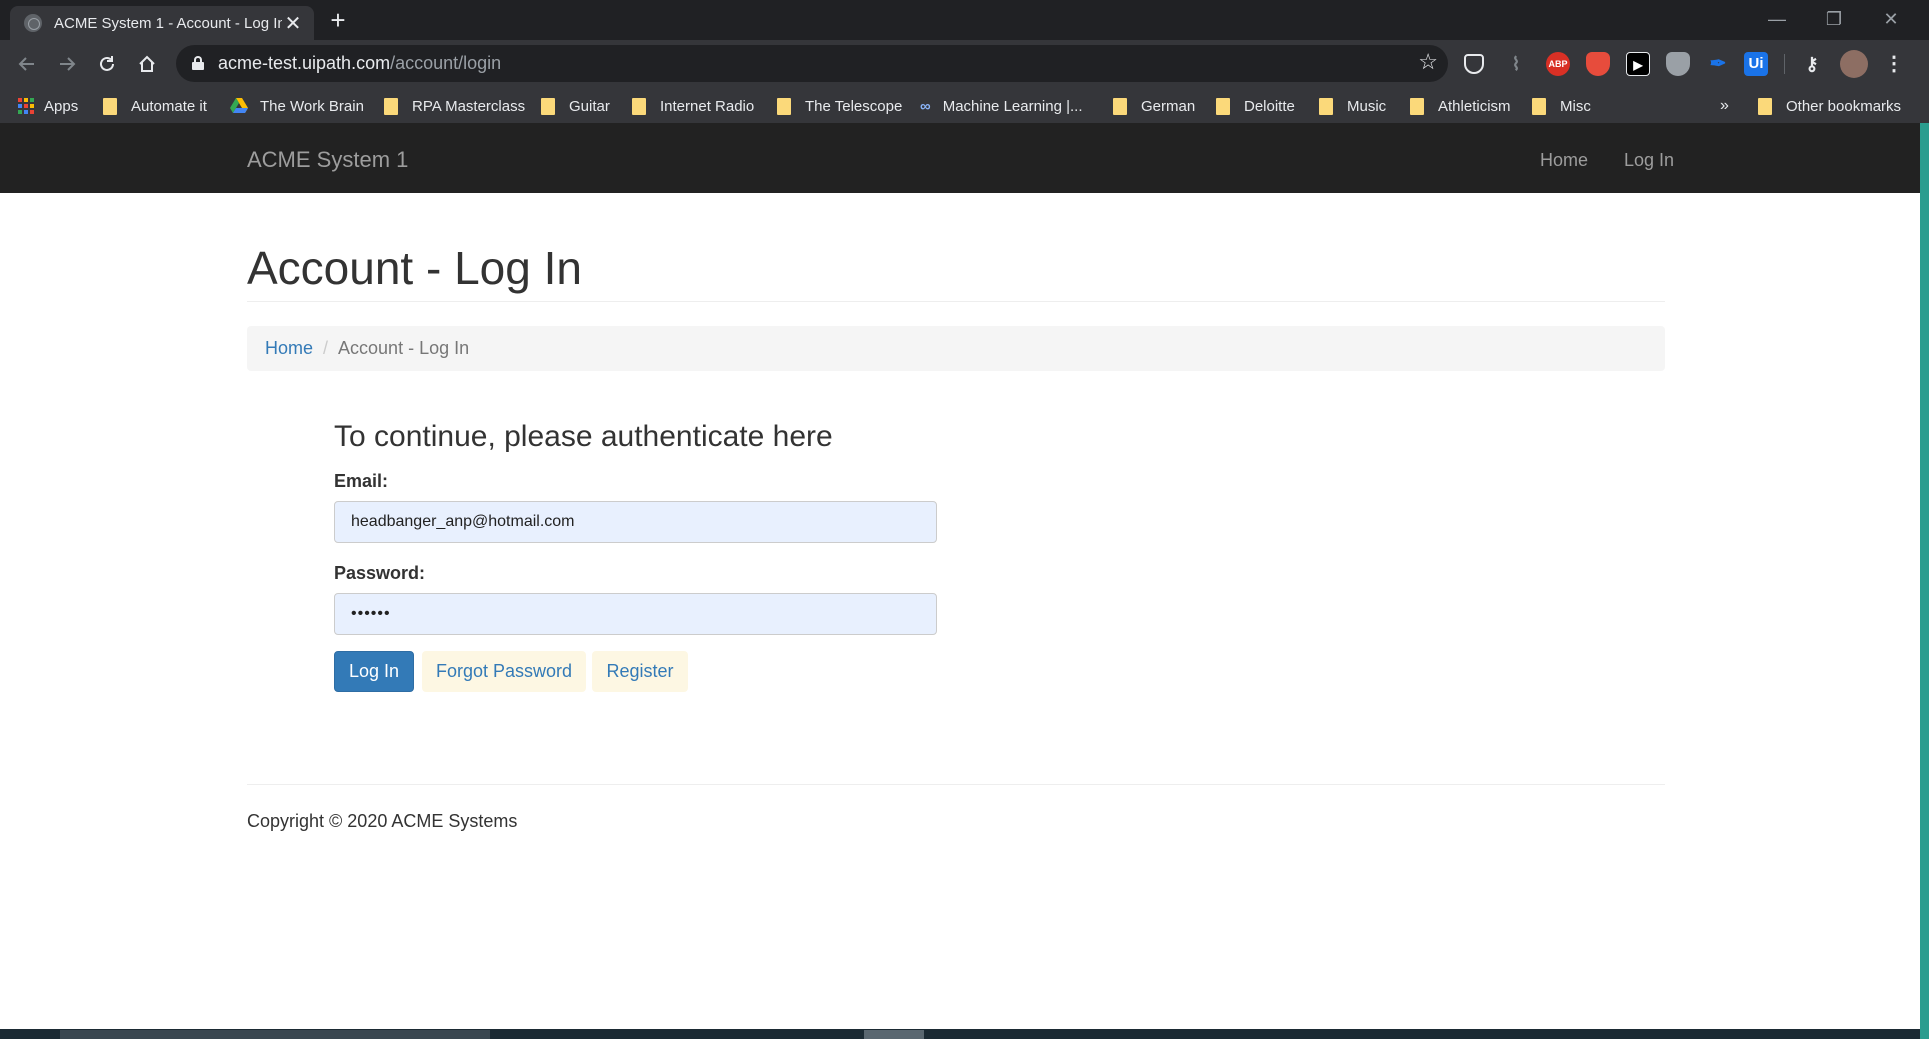  Describe the element at coordinates (1516, 64) in the screenshot. I see `pulse-icon: ⌇` at that location.